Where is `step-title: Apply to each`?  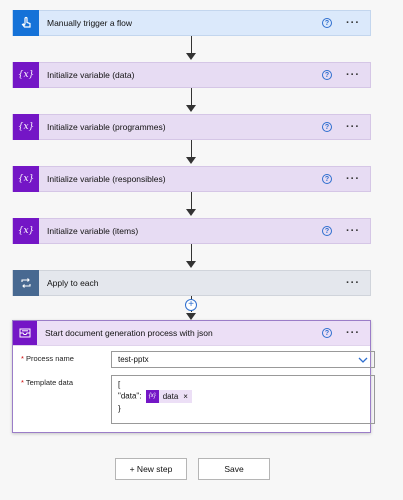 step-title: Apply to each is located at coordinates (73, 283).